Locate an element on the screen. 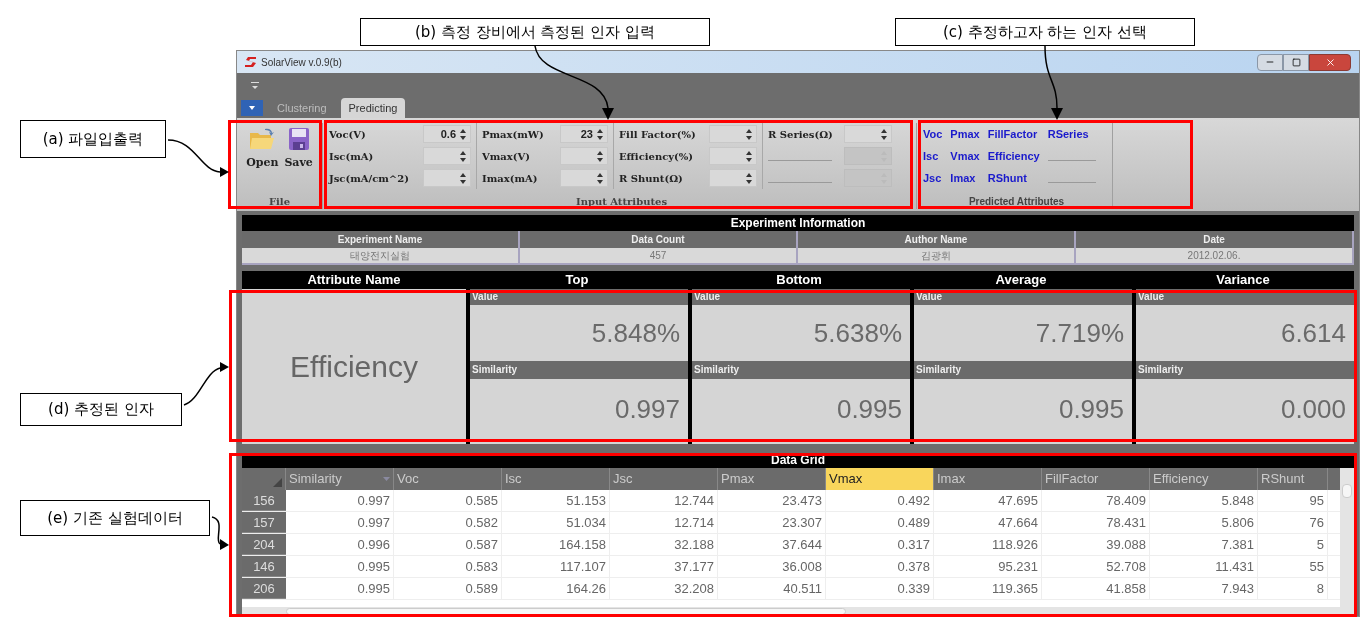 The height and width of the screenshot is (617, 1368). table-cell: 5.848 is located at coordinates (1204, 500).